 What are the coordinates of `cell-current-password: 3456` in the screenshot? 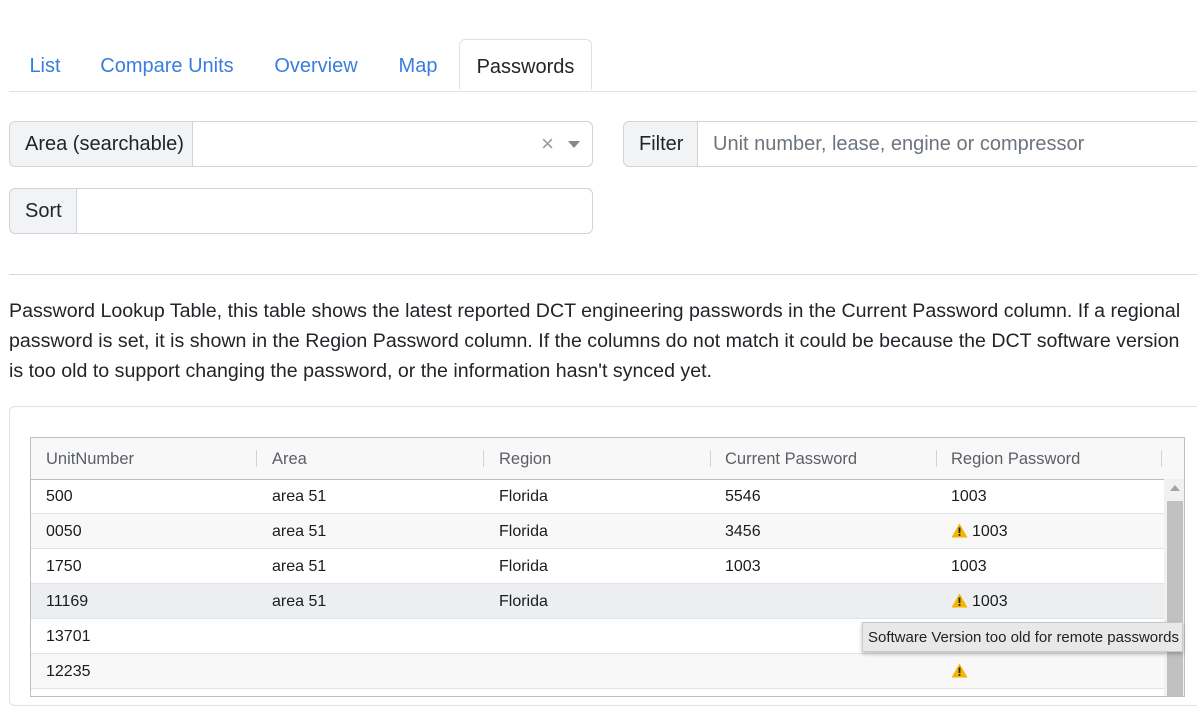 It's located at (823, 531).